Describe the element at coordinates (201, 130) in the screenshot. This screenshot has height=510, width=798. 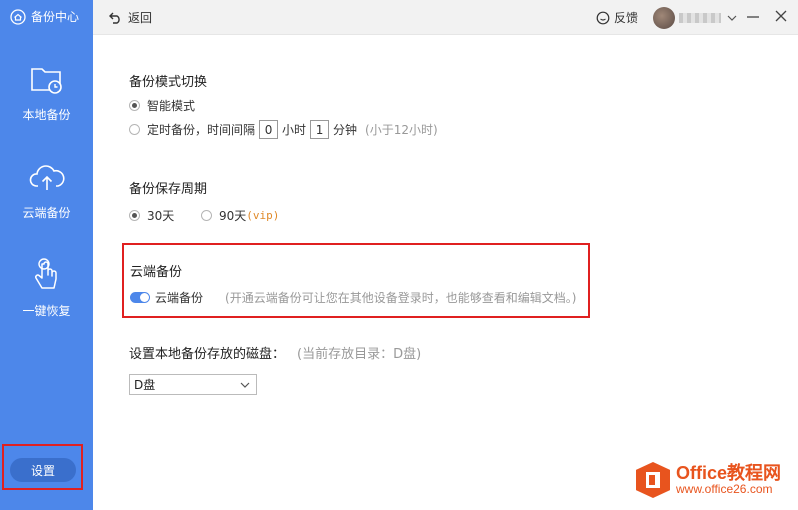
I see `scheduled-backup-label: 定时备份，时间间隔` at that location.